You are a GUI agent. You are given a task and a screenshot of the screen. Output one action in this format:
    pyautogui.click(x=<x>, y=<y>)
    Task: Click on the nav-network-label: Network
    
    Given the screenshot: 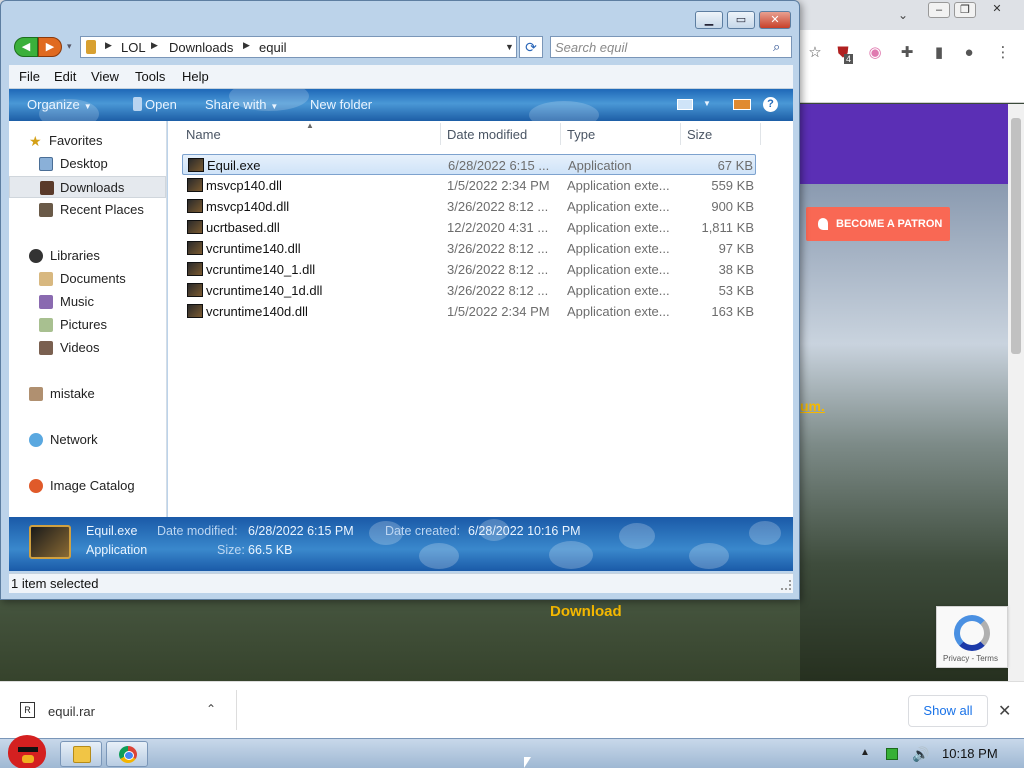 What is the action you would take?
    pyautogui.click(x=74, y=439)
    